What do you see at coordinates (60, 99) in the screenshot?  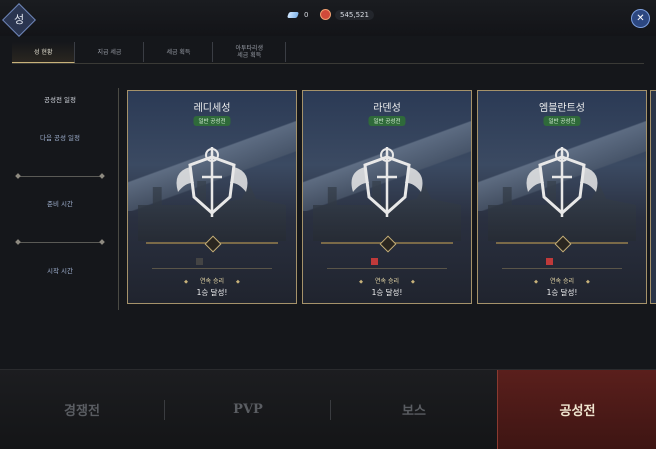 I see `side-siege-schedule: 공성전 일정` at bounding box center [60, 99].